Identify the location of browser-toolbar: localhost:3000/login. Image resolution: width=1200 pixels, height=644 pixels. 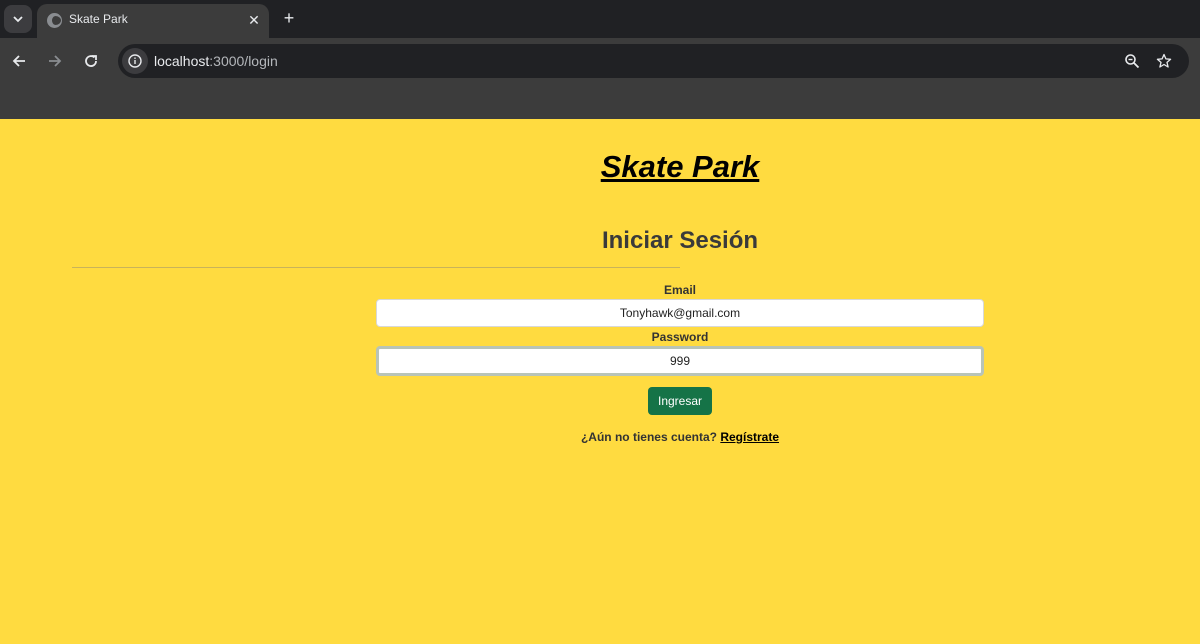
(600, 61).